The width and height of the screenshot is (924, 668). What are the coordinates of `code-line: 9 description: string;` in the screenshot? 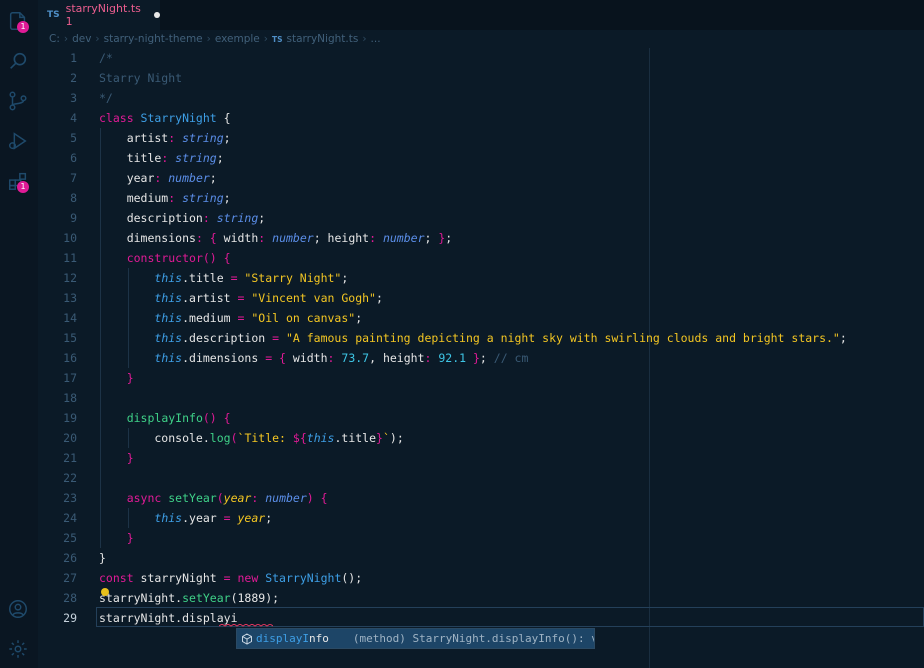 It's located at (481, 218).